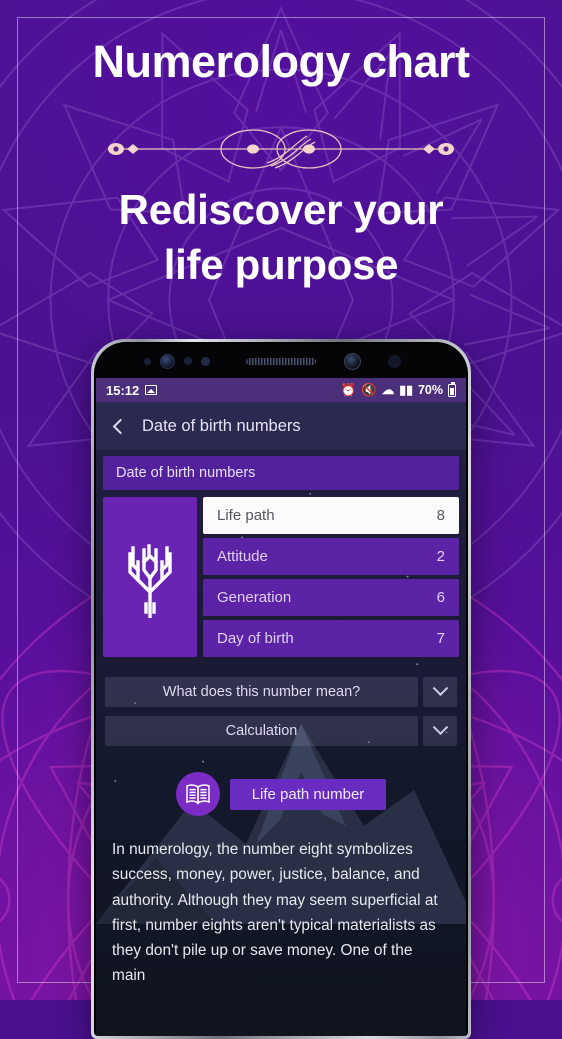 The height and width of the screenshot is (1039, 562). I want to click on app-bar: Date of birth numbers, so click(281, 426).